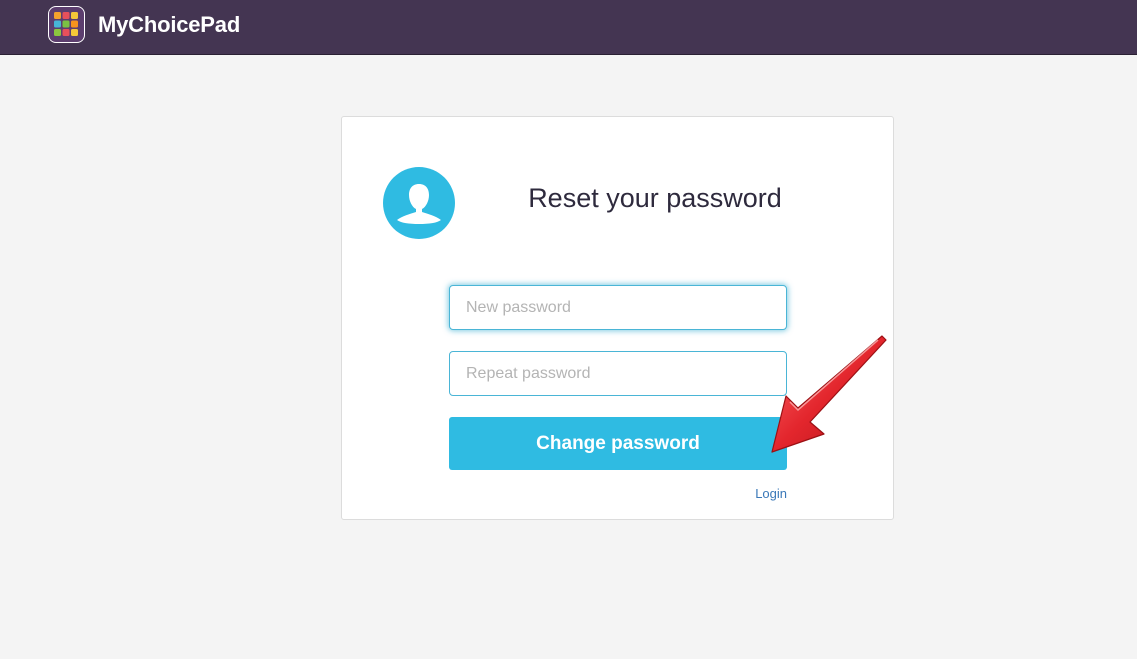 This screenshot has width=1137, height=659. I want to click on logo-grid-icon, so click(66, 24).